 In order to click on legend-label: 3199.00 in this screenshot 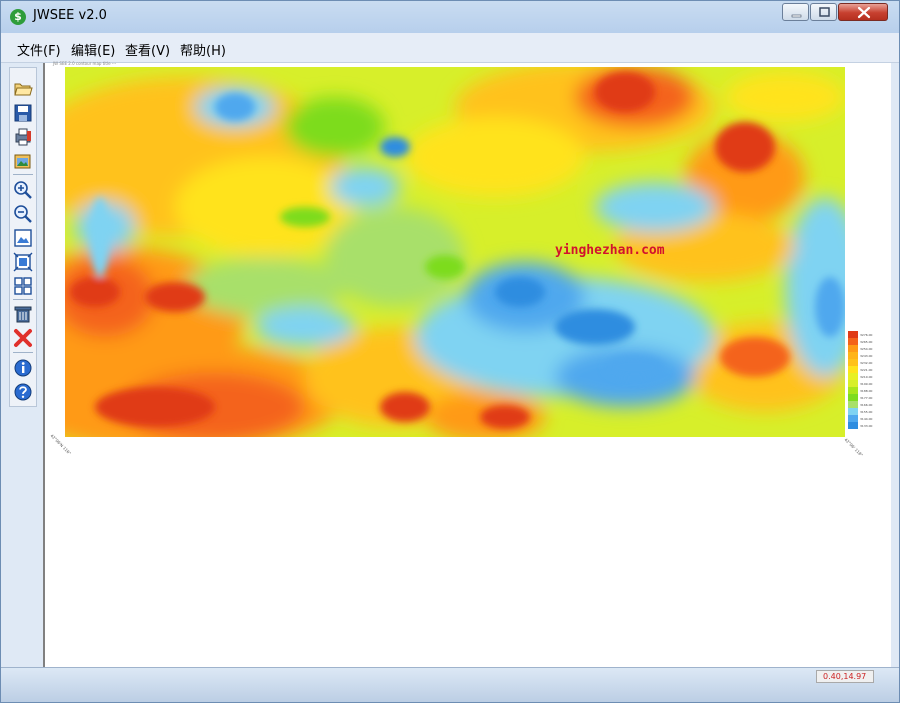, I will do `click(866, 384)`.